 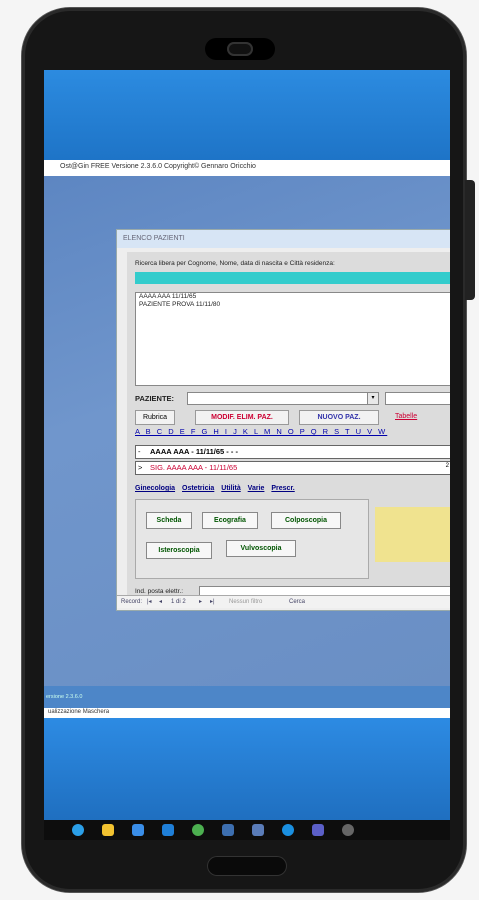 I want to click on store-icon, so click(x=138, y=830).